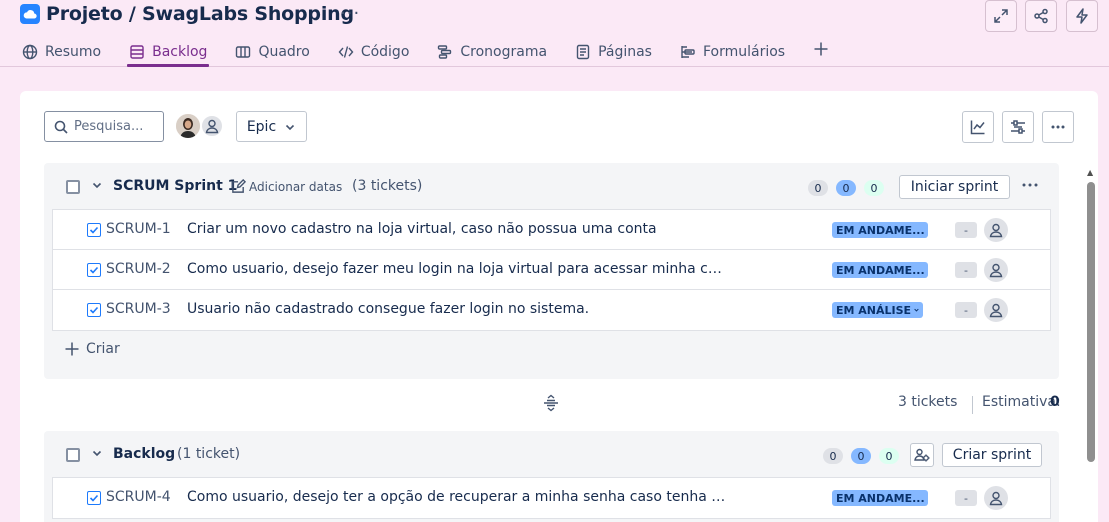  I want to click on fullscreen-icon, so click(1001, 16).